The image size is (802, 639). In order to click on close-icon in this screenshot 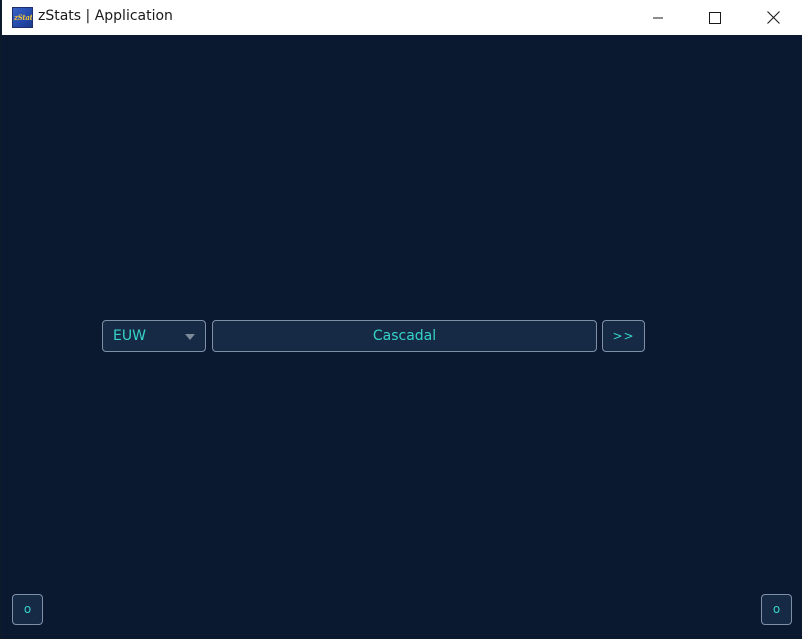, I will do `click(773, 17)`.